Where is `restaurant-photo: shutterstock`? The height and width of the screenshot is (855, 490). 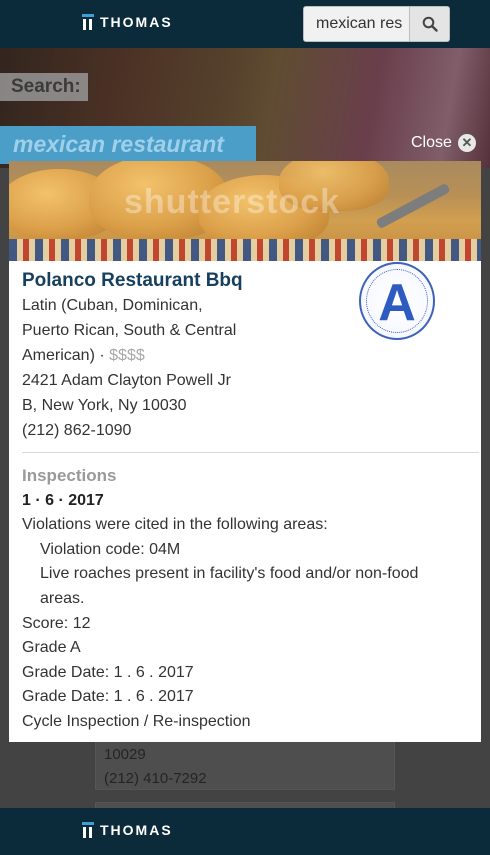 restaurant-photo: shutterstock is located at coordinates (245, 211).